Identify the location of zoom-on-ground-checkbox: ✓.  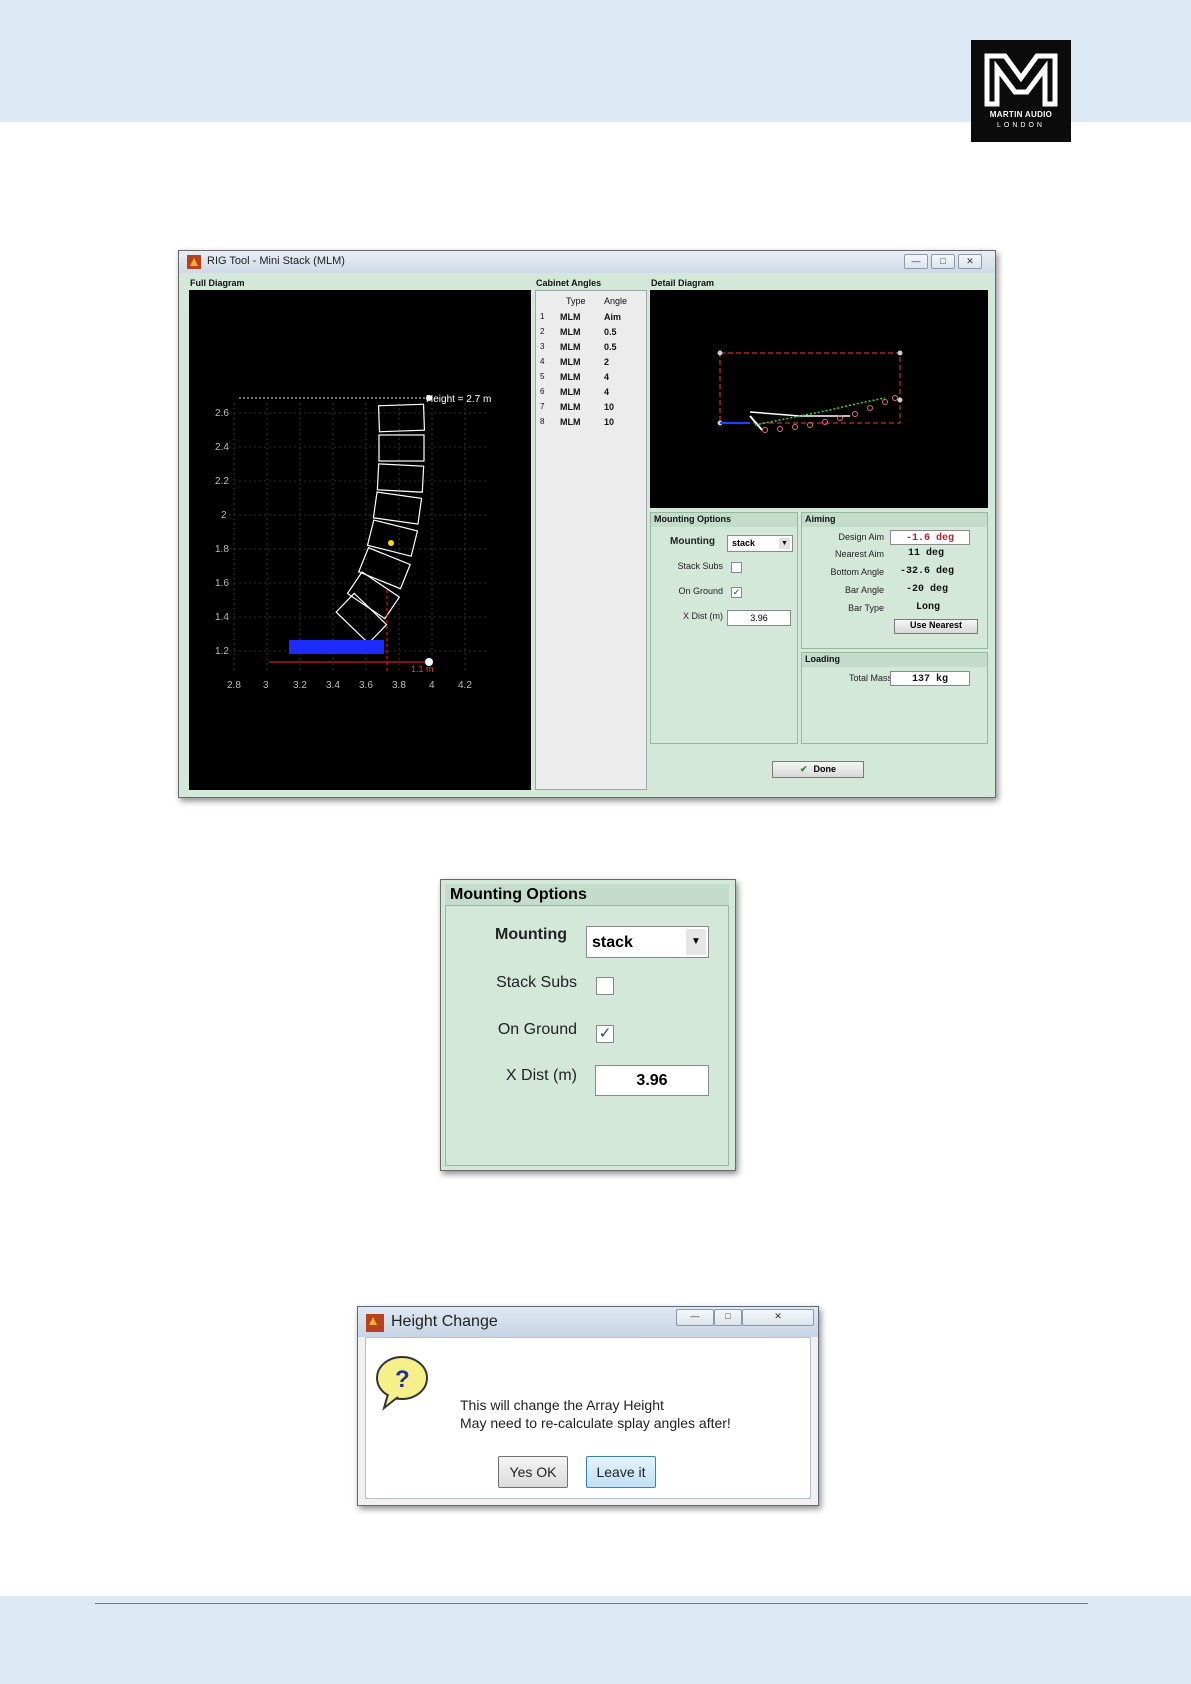
(605, 1034).